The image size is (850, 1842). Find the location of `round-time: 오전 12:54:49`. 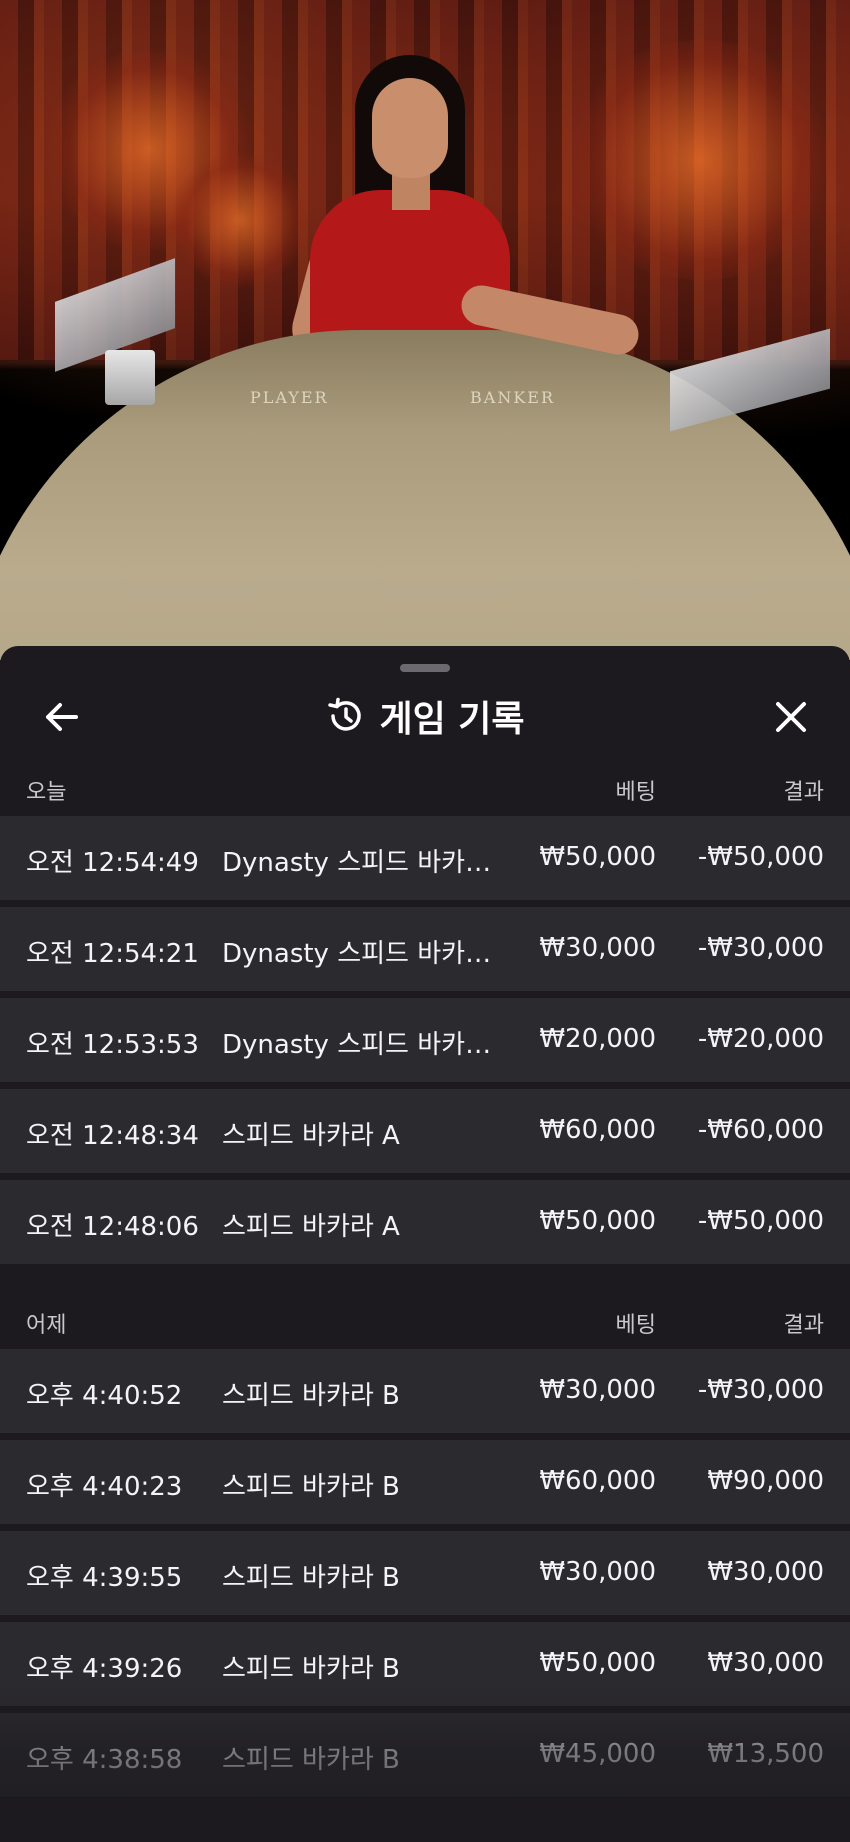

round-time: 오전 12:54:49 is located at coordinates (112, 863).